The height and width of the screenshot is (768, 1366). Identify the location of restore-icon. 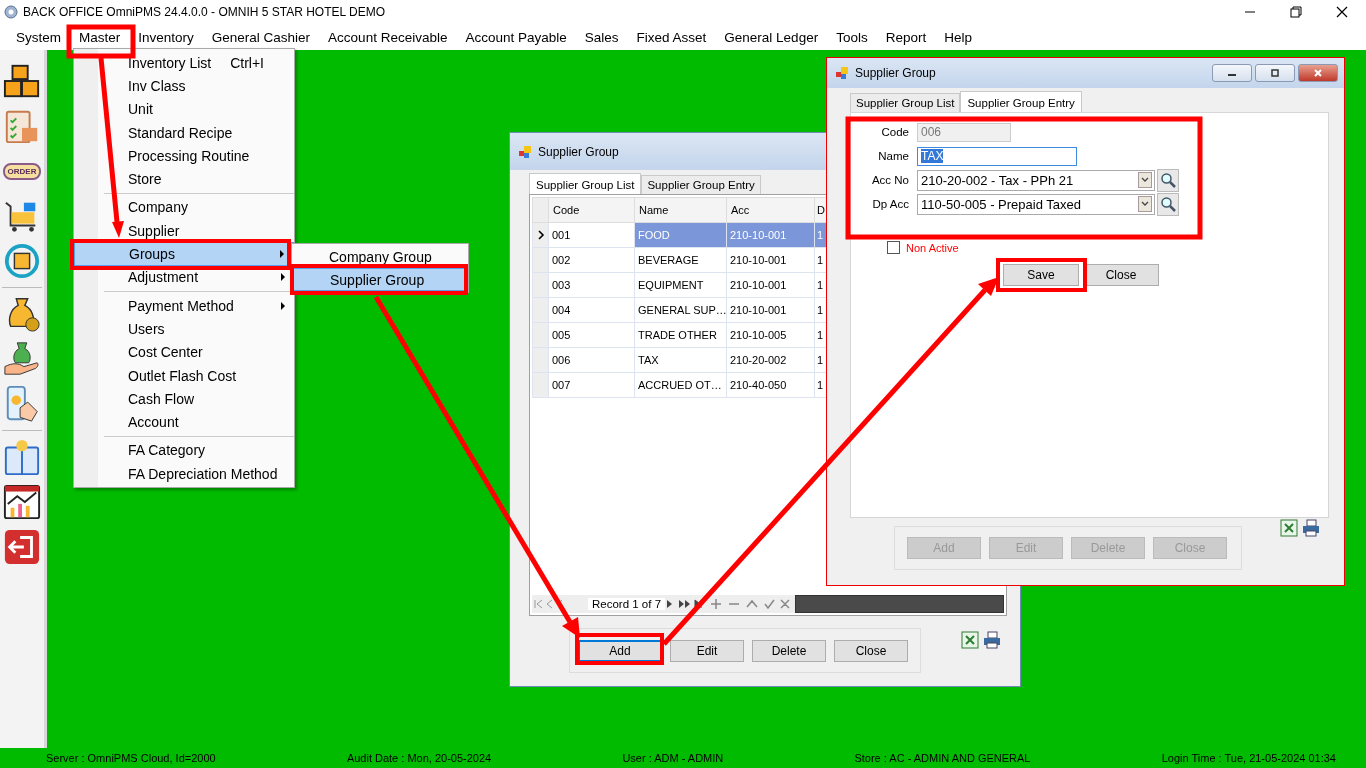
(1296, 12).